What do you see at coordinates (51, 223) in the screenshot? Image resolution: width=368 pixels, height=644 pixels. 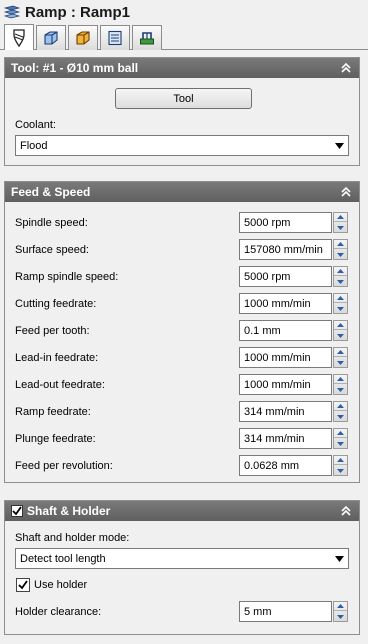 I see `feed-speed-label: Spindle speed:` at bounding box center [51, 223].